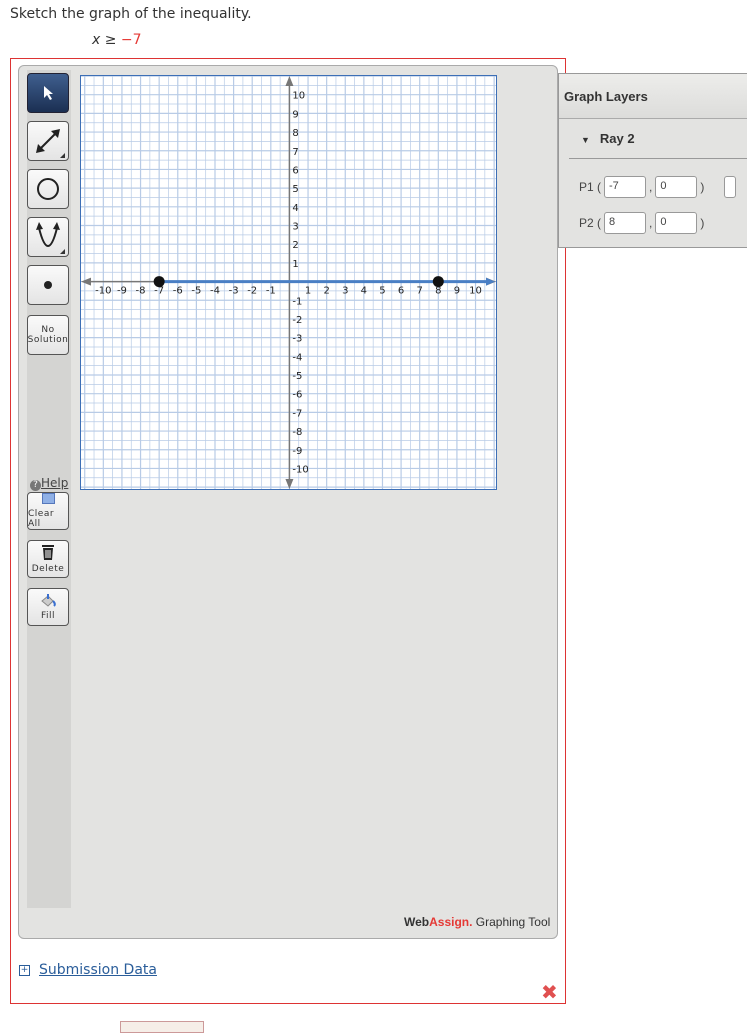 Image resolution: width=747 pixels, height=1033 pixels. Describe the element at coordinates (617, 138) in the screenshot. I see `layer-name: Ray 2` at that location.